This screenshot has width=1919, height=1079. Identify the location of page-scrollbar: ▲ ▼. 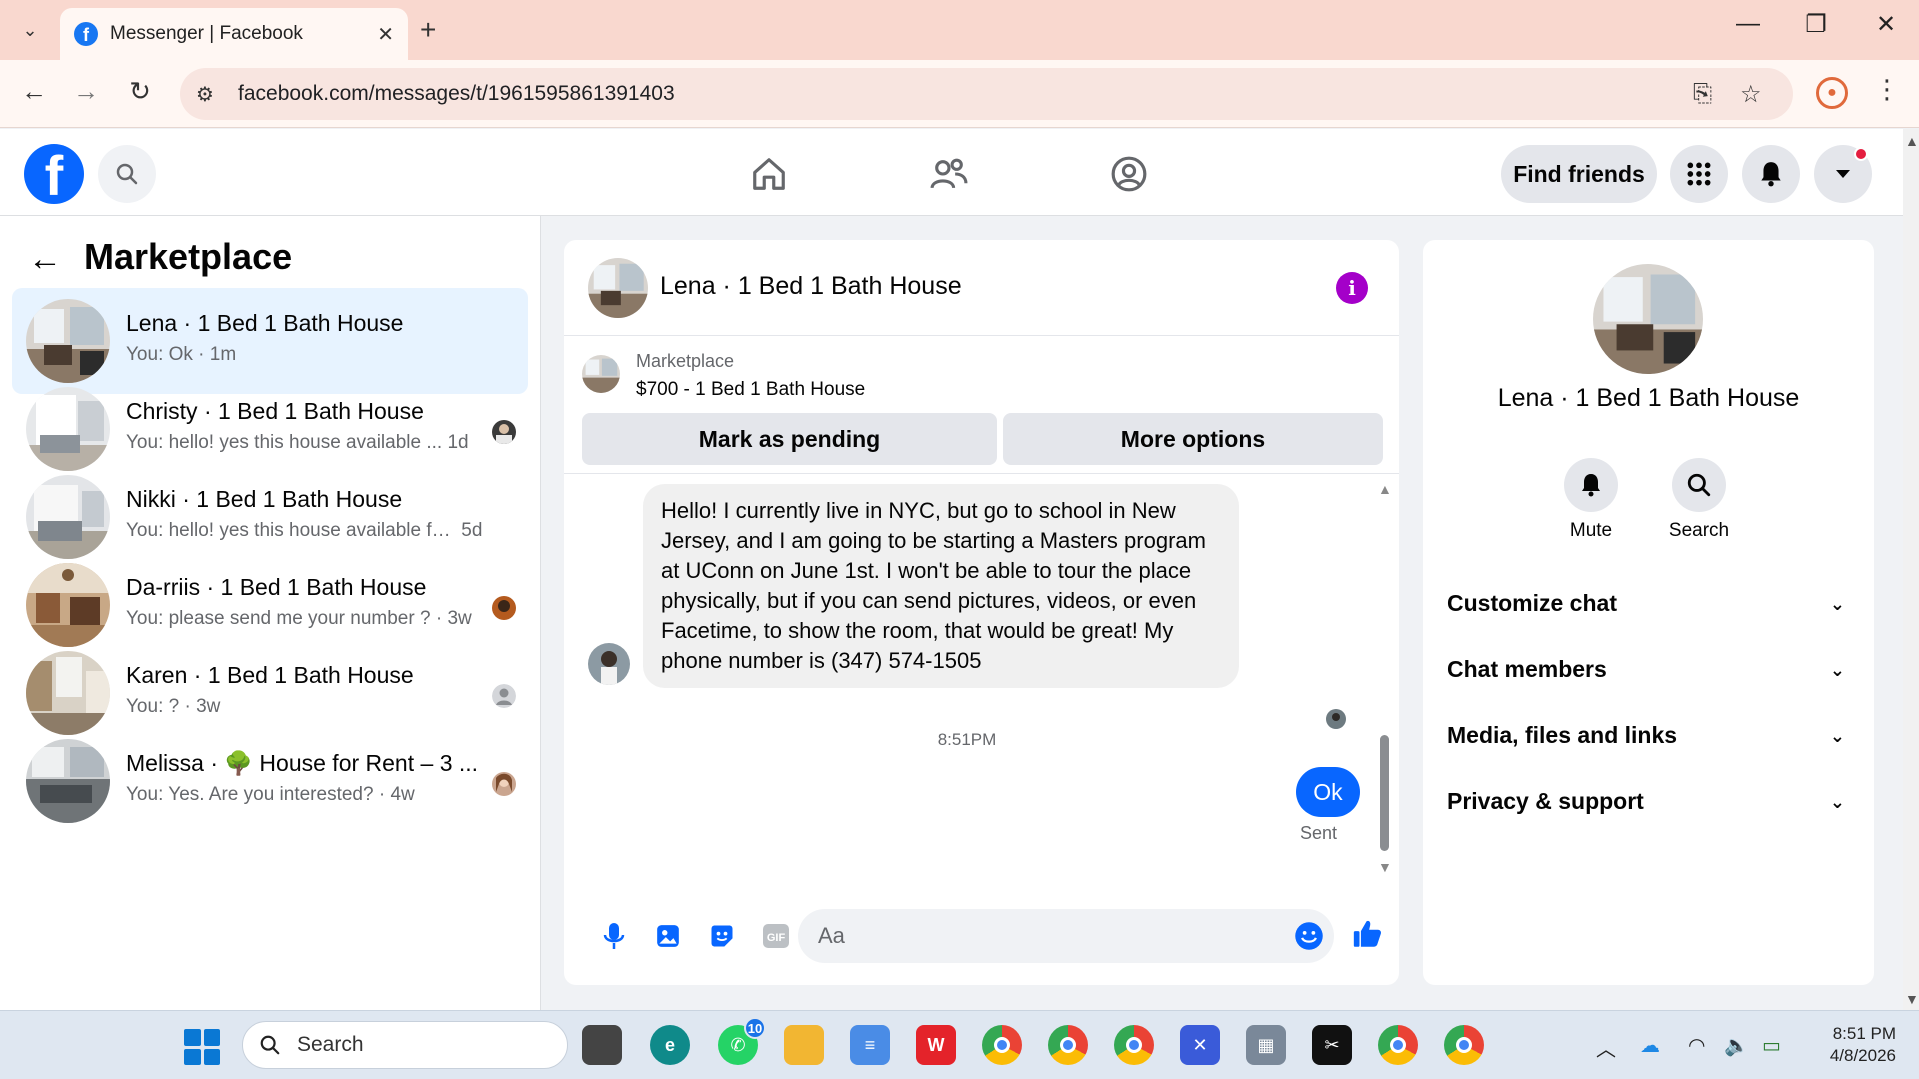
(1911, 569).